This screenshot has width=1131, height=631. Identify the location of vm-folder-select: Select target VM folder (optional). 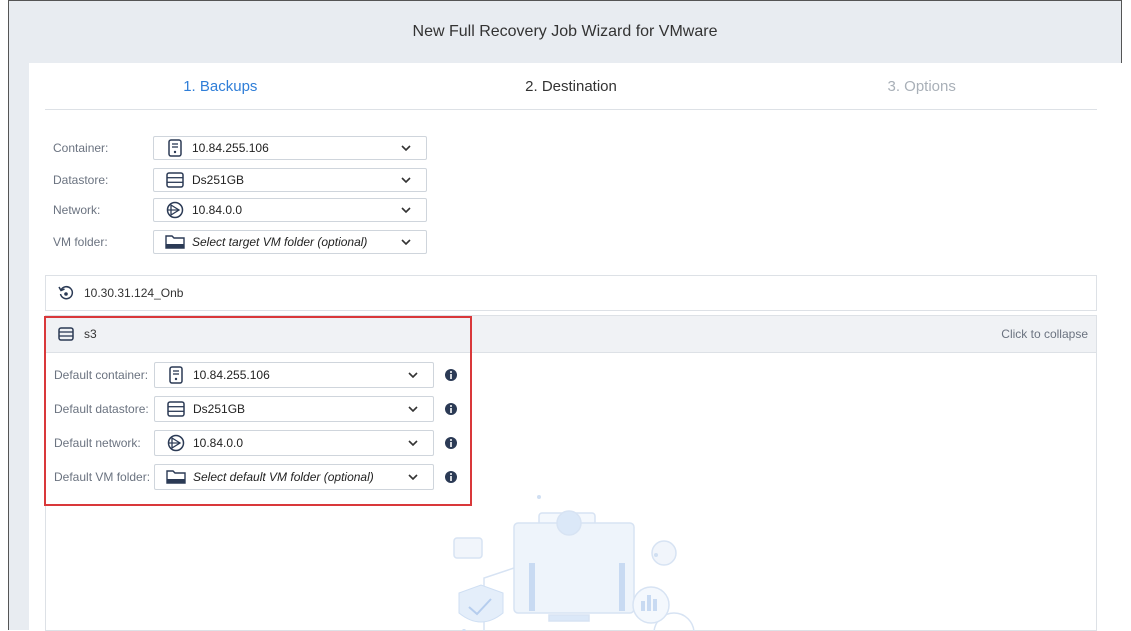
(290, 242).